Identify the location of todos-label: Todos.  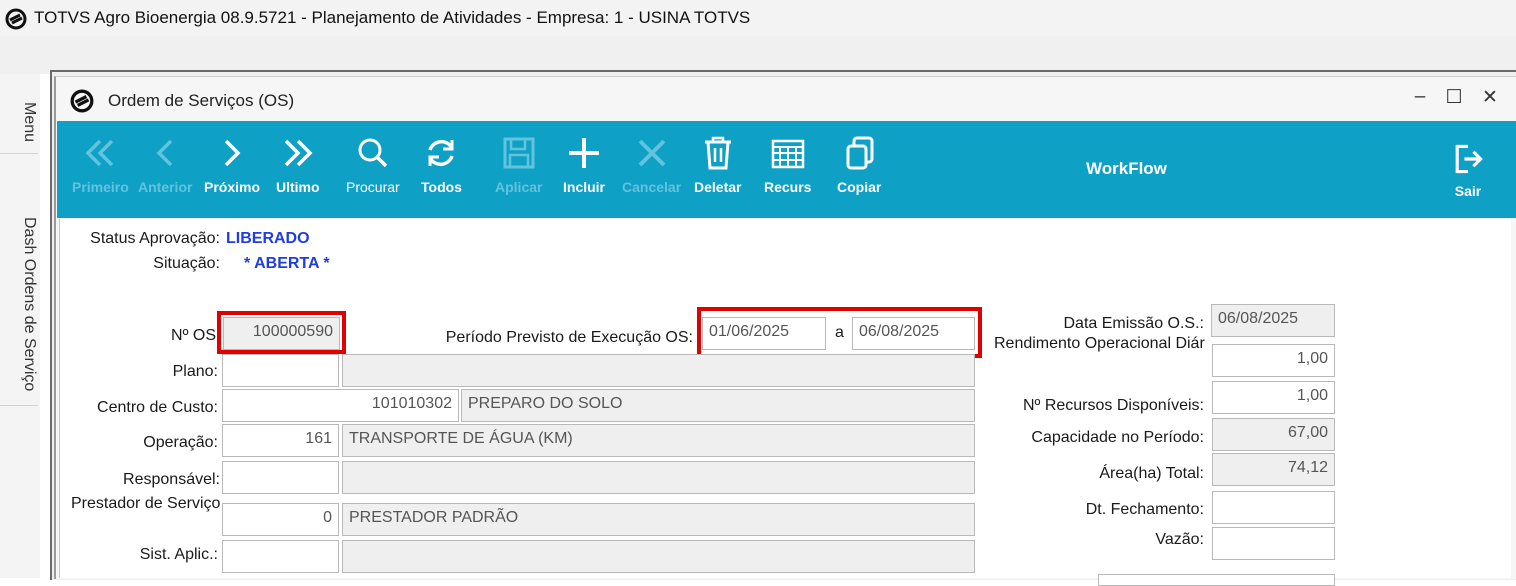
(441, 187).